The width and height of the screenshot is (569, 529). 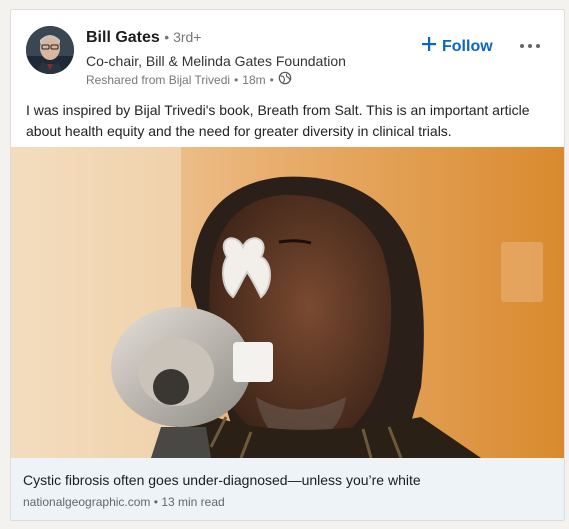 I want to click on post-meta: Reshared from Bijal Trivedi • 18m •, so click(x=189, y=79).